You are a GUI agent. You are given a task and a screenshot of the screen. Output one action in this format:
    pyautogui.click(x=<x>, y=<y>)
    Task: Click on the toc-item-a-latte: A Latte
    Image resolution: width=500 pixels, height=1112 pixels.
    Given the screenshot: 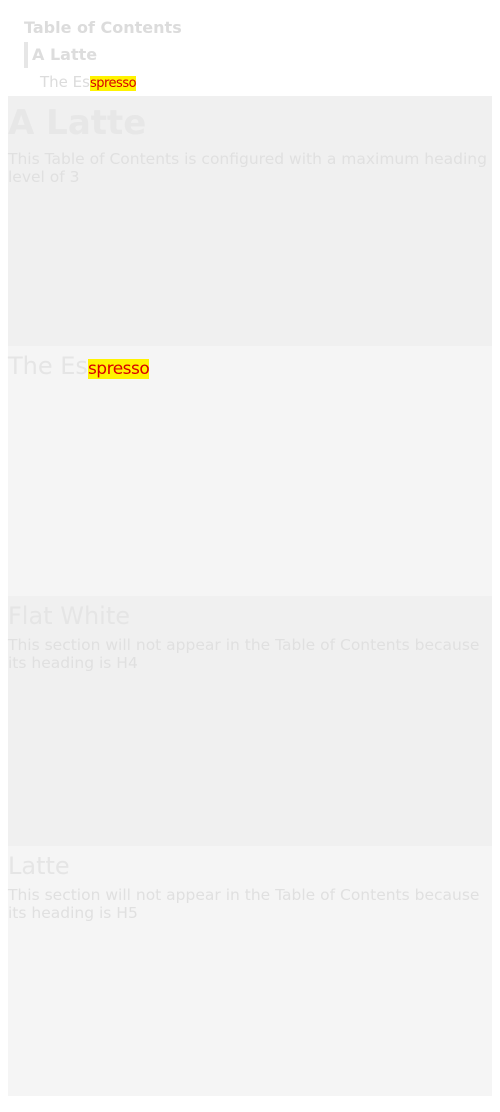 What is the action you would take?
    pyautogui.click(x=254, y=55)
    